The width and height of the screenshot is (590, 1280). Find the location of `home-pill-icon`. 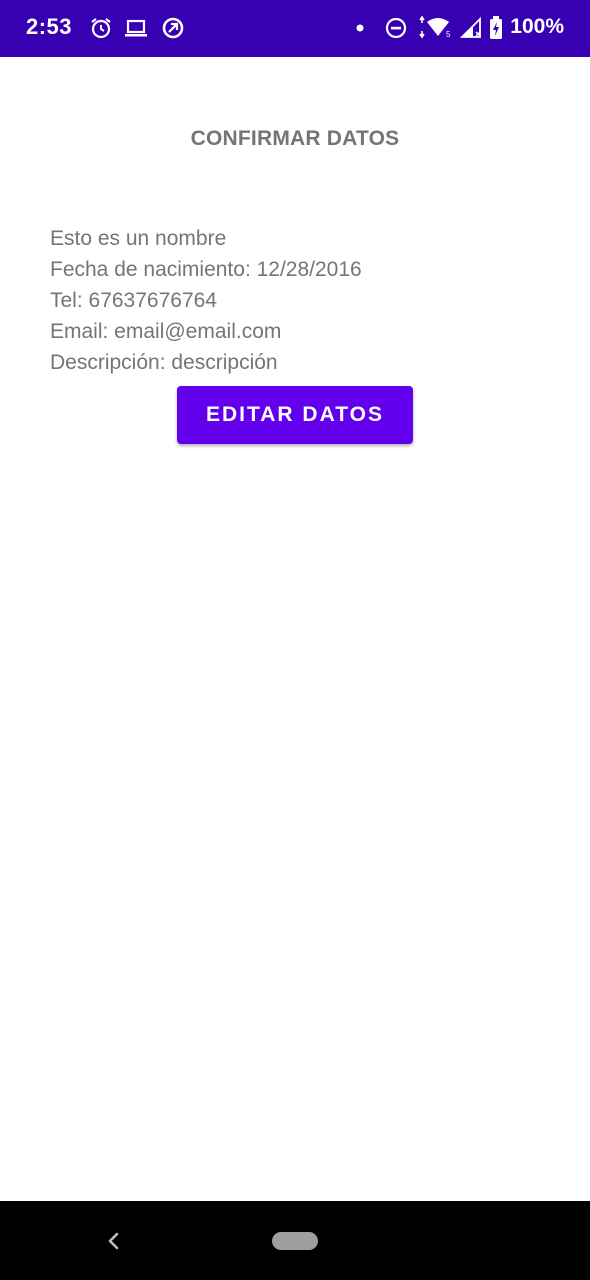

home-pill-icon is located at coordinates (295, 1241).